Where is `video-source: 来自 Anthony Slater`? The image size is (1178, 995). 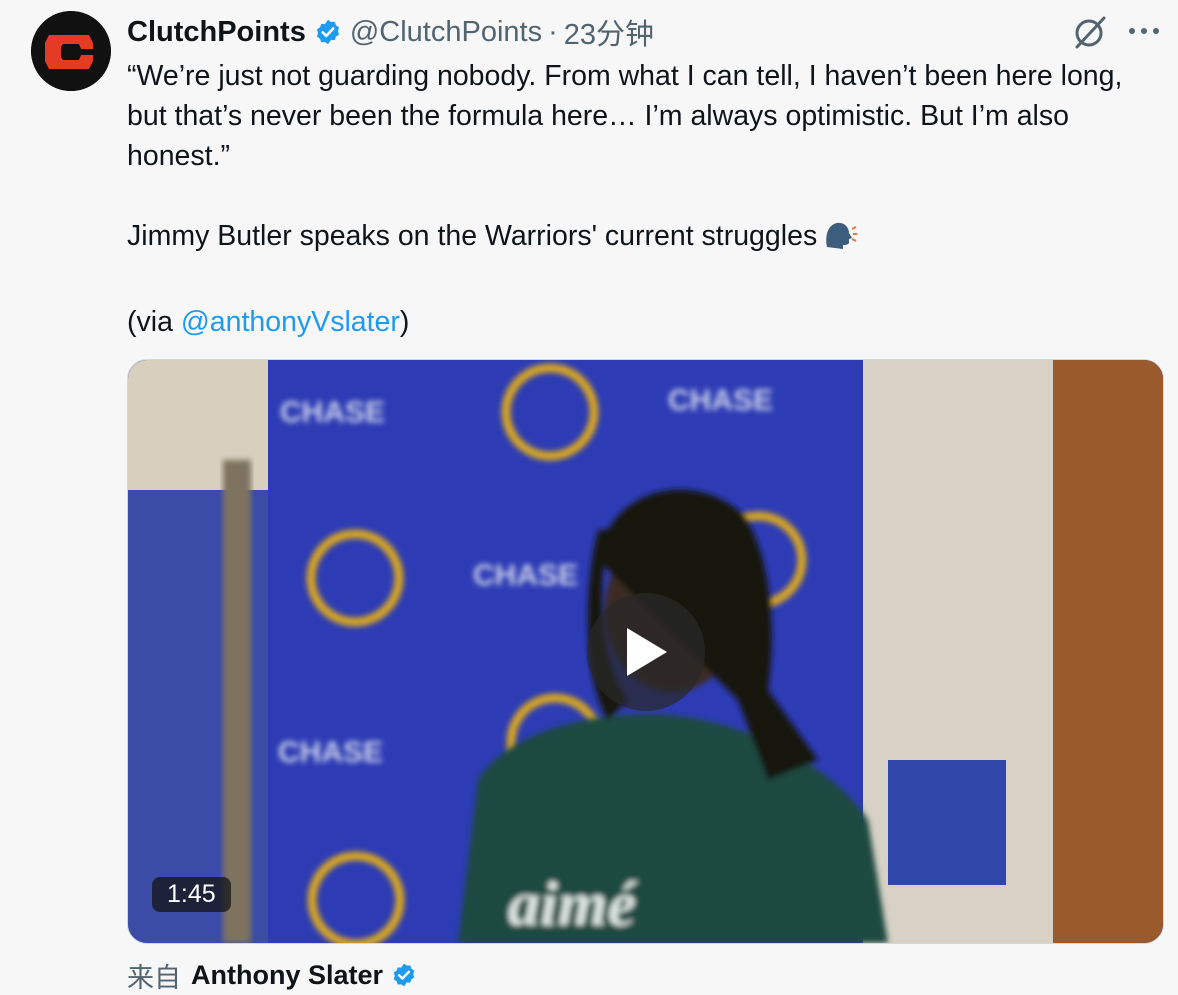 video-source: 来自 Anthony Slater is located at coordinates (276, 975).